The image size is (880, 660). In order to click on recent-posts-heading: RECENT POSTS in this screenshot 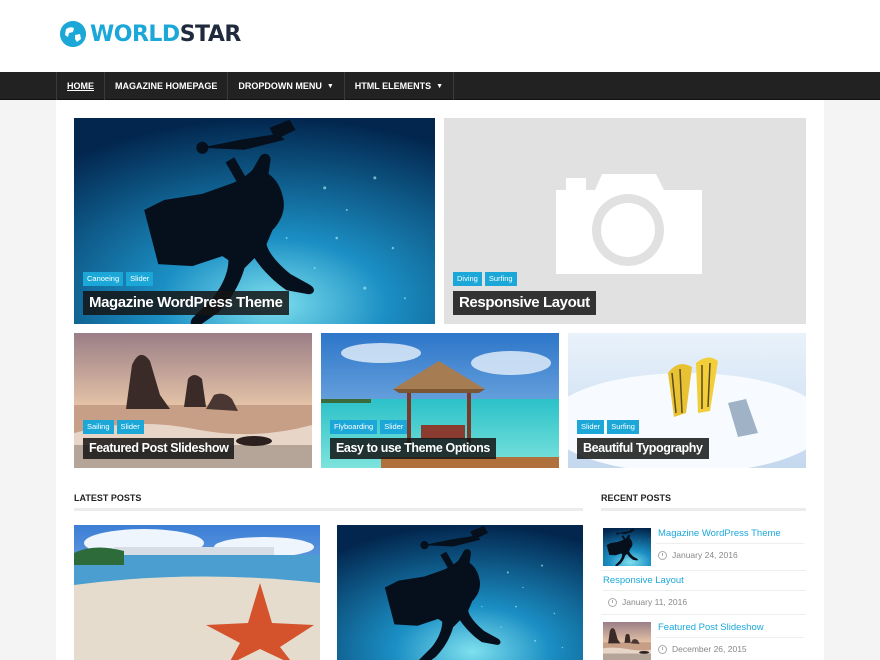, I will do `click(636, 498)`.